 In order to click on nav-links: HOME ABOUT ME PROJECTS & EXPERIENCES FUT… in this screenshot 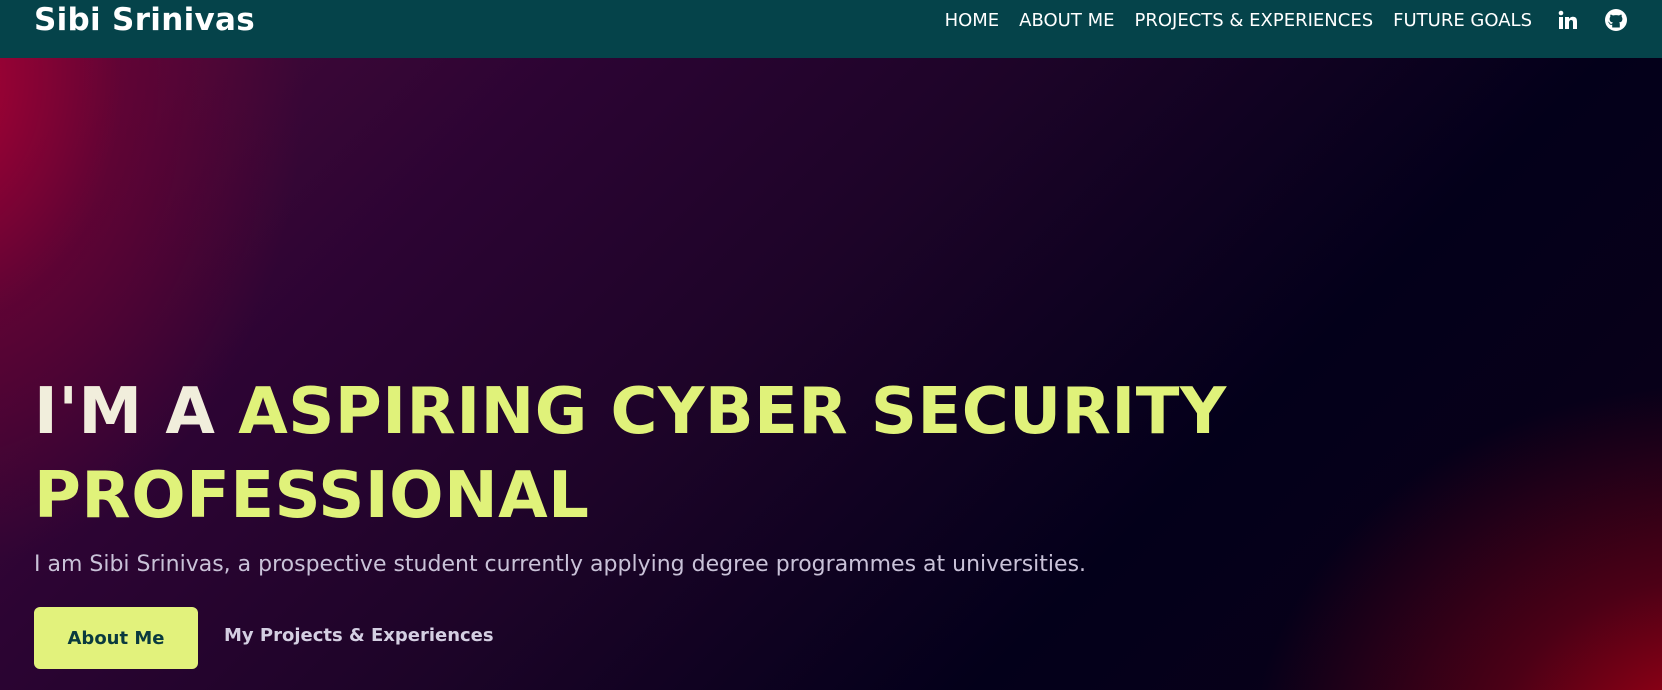, I will do `click(1276, 20)`.